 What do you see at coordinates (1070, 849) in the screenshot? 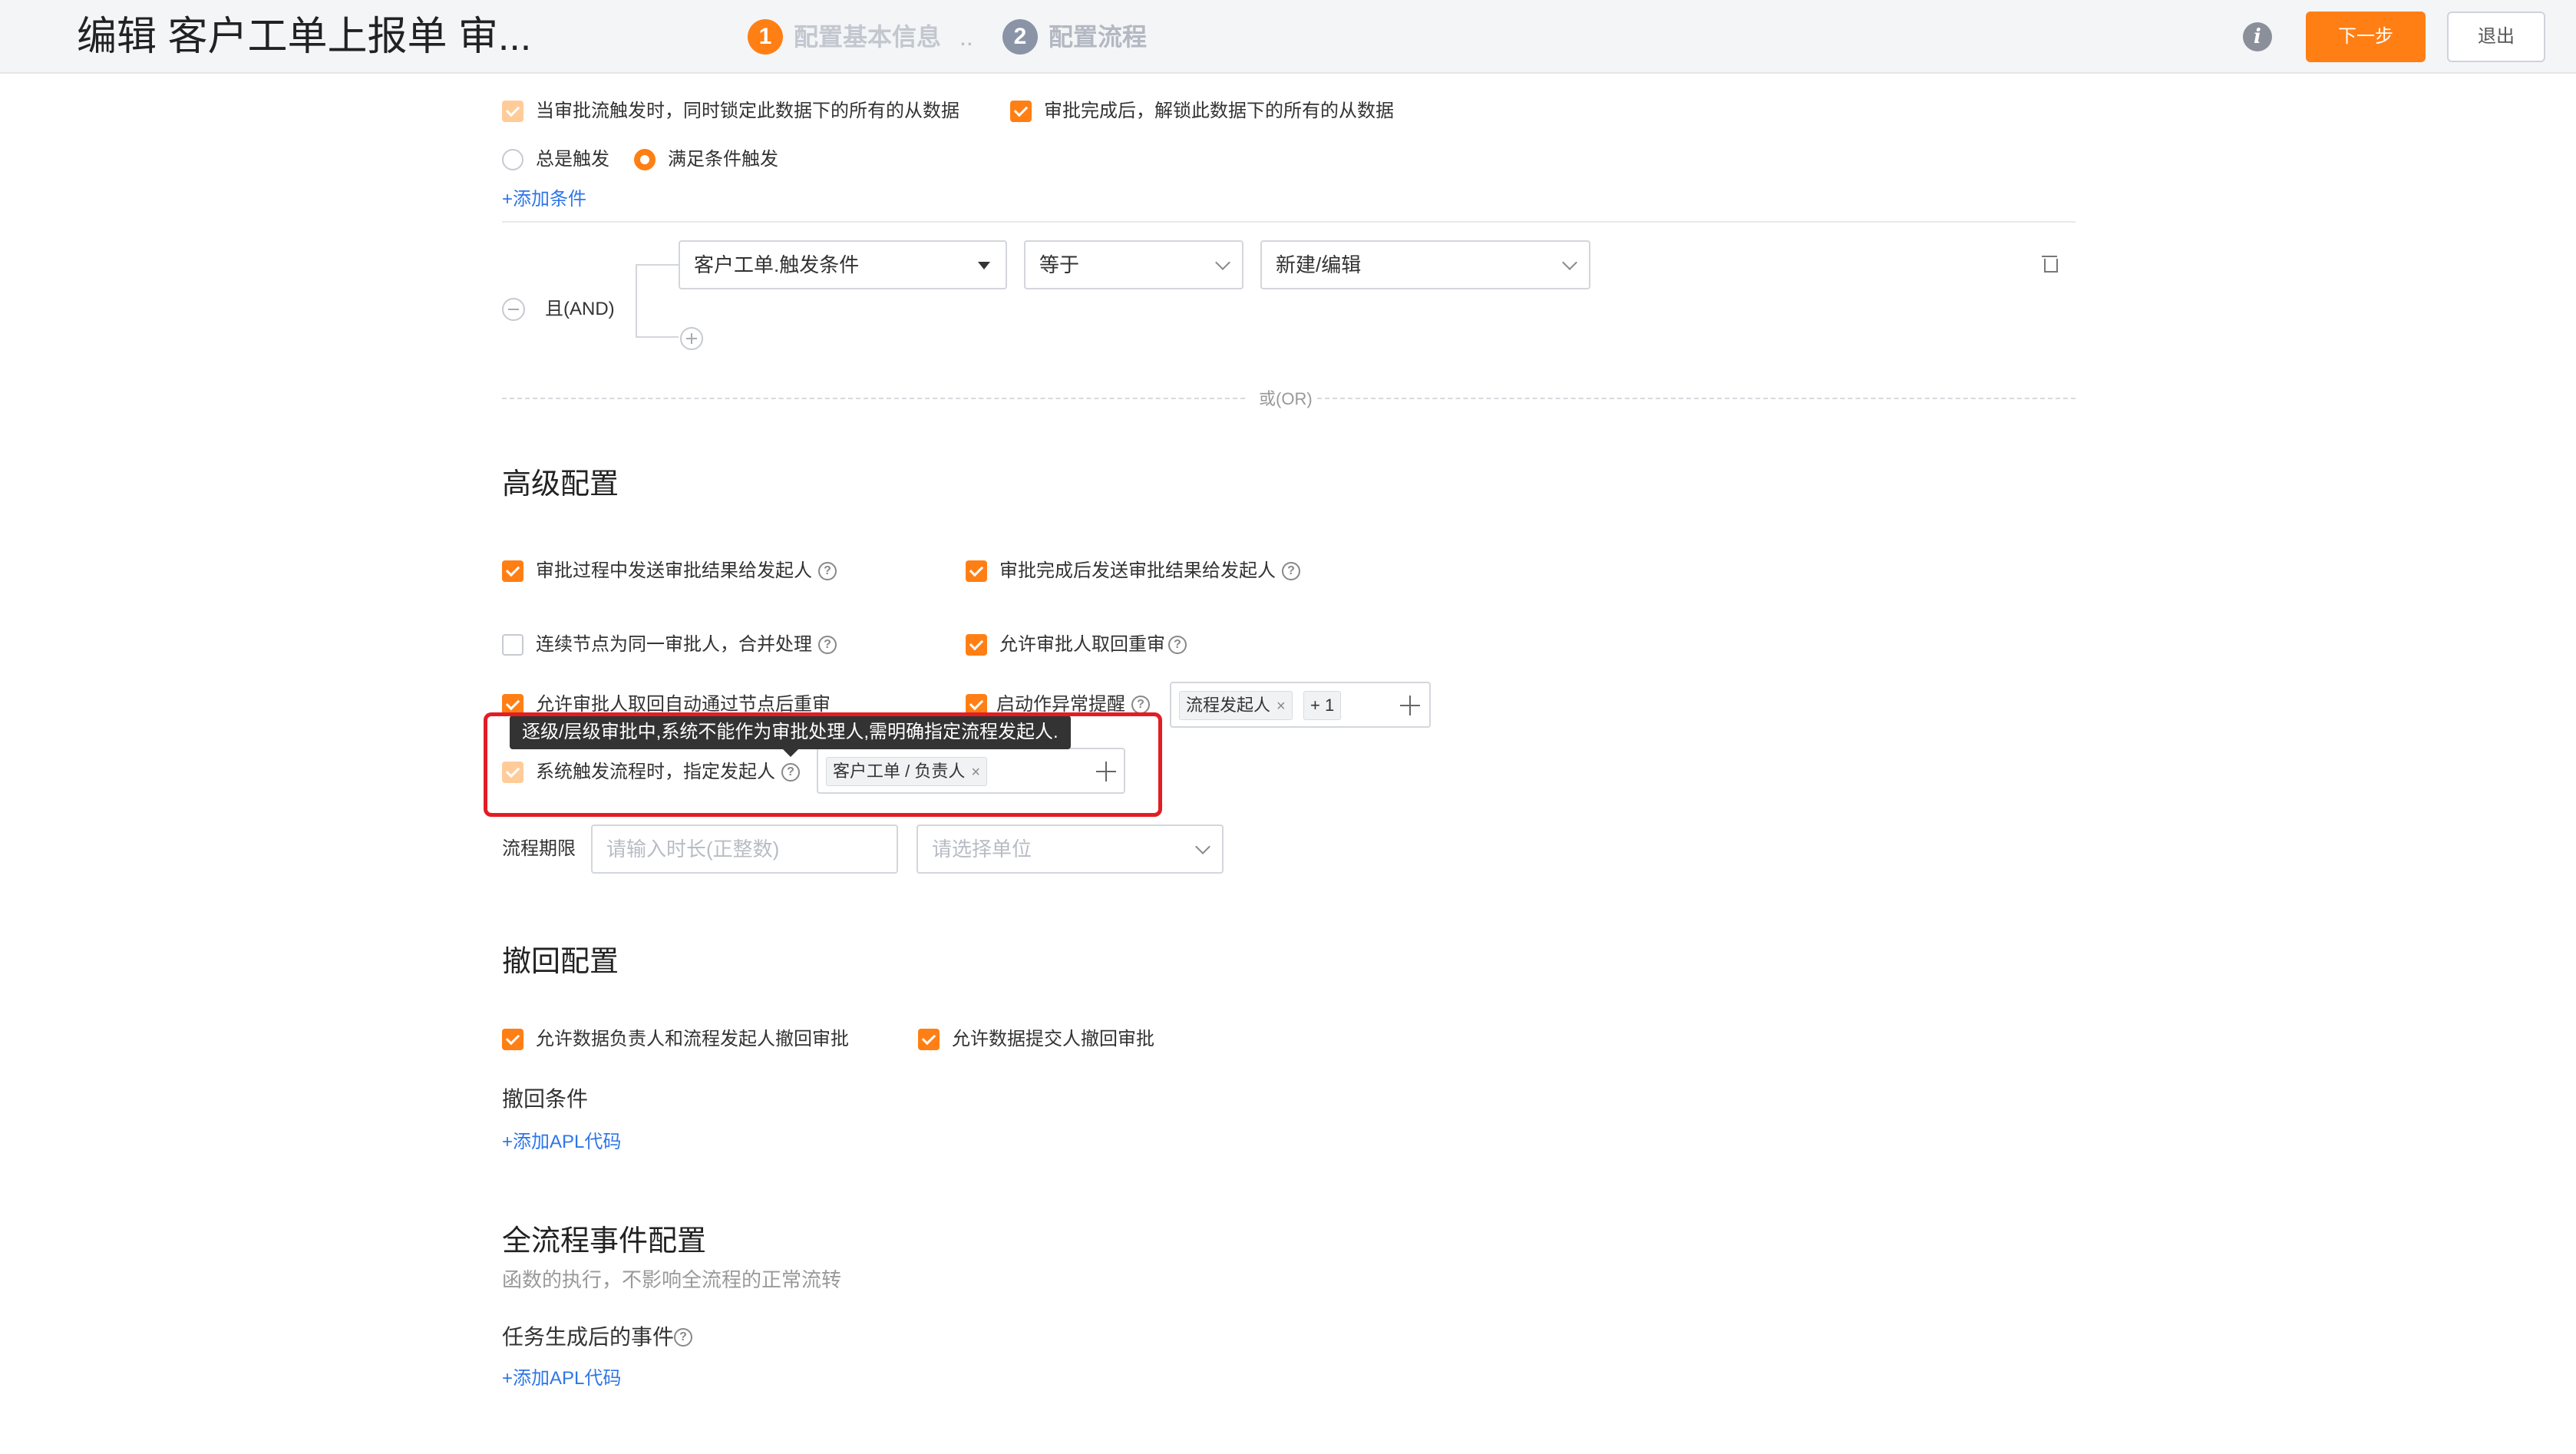
I see `period-unit-select: 请选择单位` at bounding box center [1070, 849].